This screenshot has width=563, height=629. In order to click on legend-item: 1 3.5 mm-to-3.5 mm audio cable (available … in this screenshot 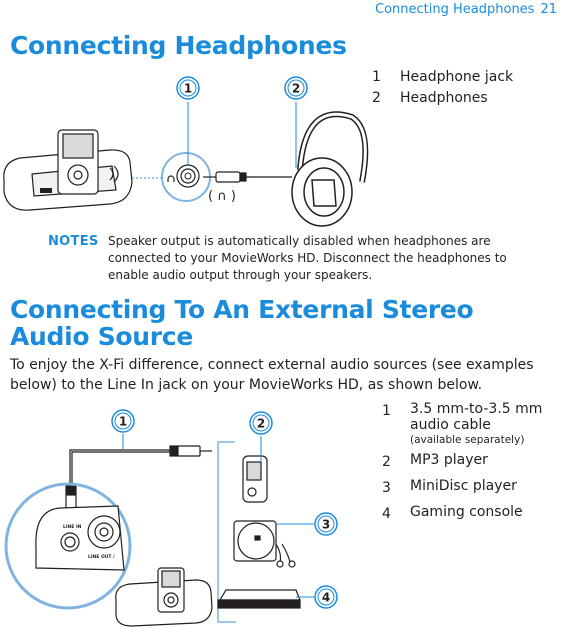, I will do `click(472, 424)`.